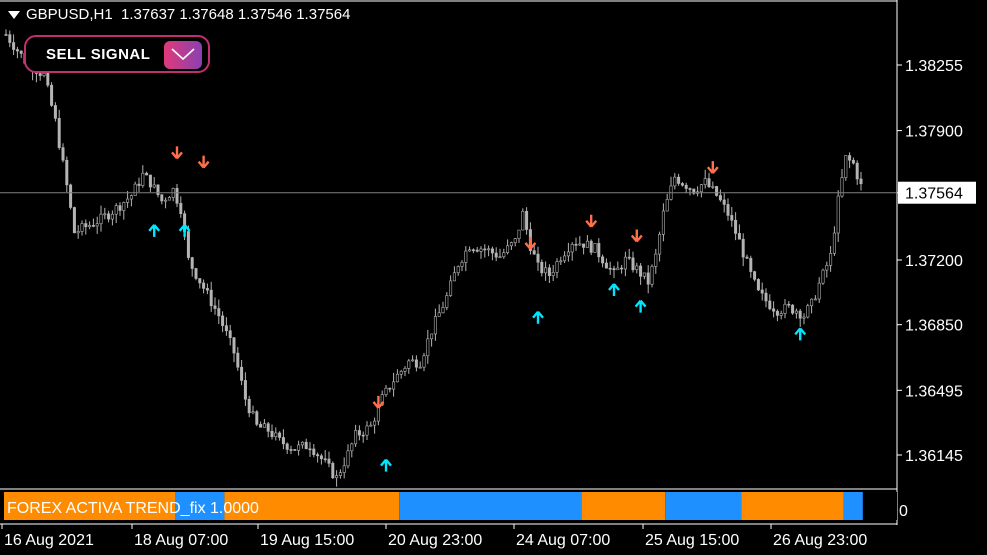 The width and height of the screenshot is (987, 555). I want to click on chevron-down-icon, so click(14, 15).